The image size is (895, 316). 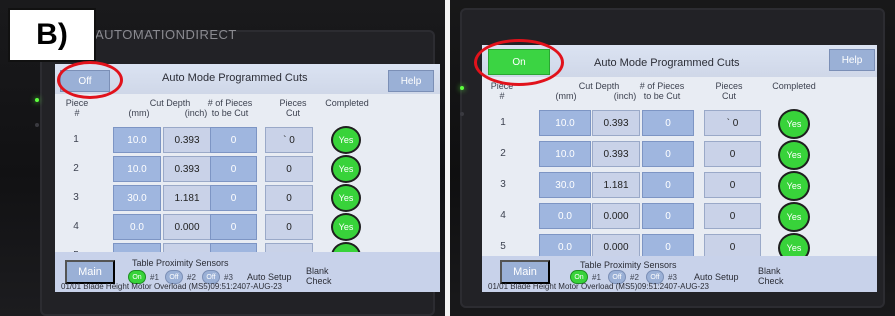 I want to click on brand-logo: AUTOMATIONDIRECT, so click(x=166, y=34).